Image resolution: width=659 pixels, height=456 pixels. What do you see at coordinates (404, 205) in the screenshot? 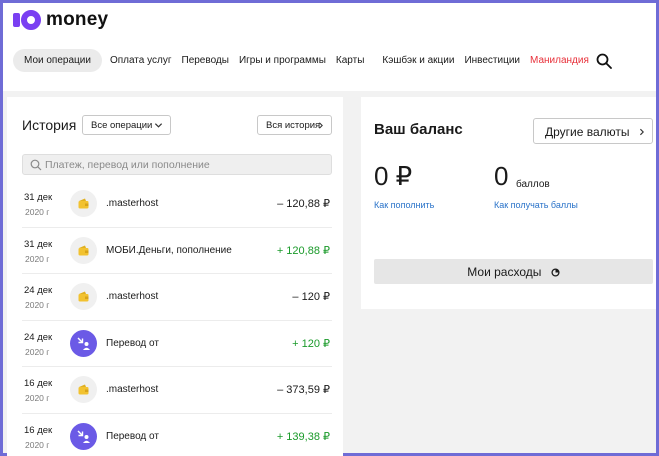
I see `top-up-link: Как пополнить` at bounding box center [404, 205].